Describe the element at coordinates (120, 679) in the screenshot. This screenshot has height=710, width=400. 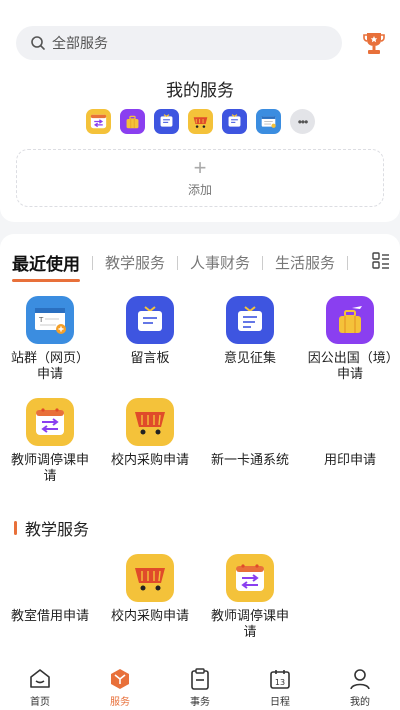
I see `service-icon` at that location.